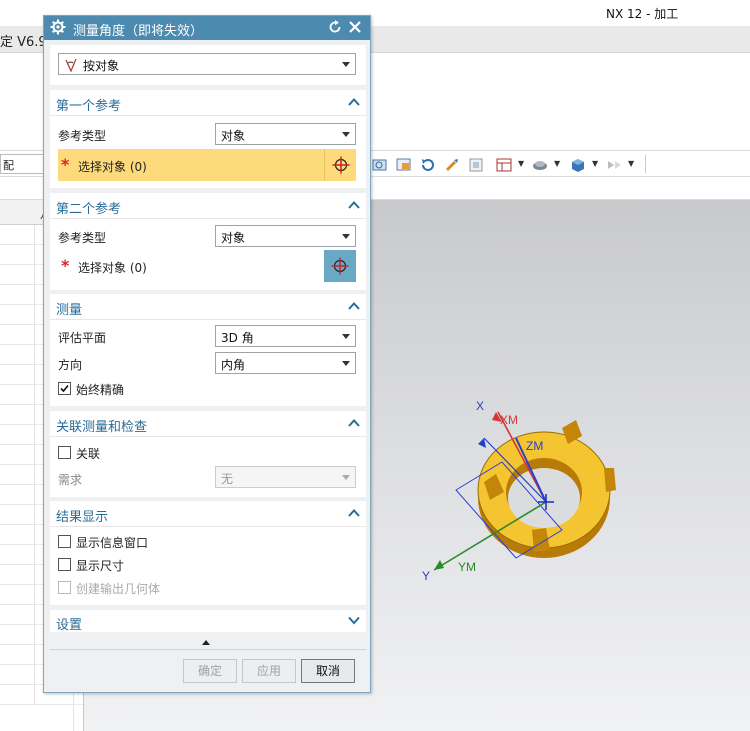  What do you see at coordinates (380, 165) in the screenshot?
I see `snap-view-icon` at bounding box center [380, 165].